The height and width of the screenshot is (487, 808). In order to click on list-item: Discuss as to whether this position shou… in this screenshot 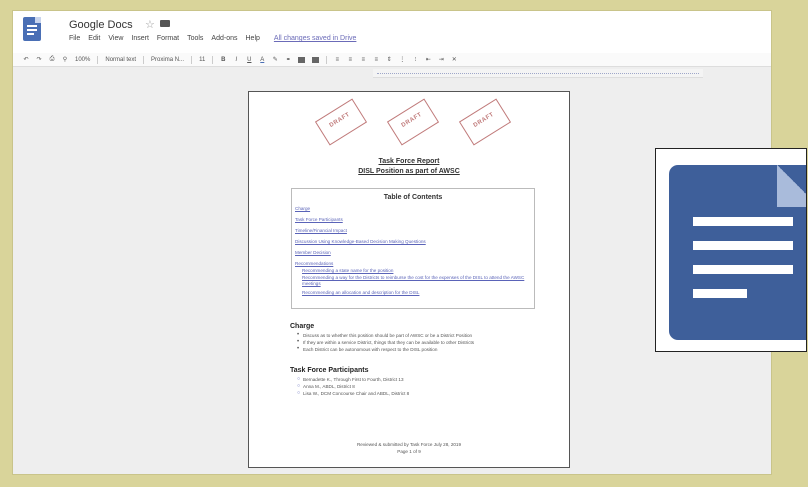, I will do `click(384, 335)`.